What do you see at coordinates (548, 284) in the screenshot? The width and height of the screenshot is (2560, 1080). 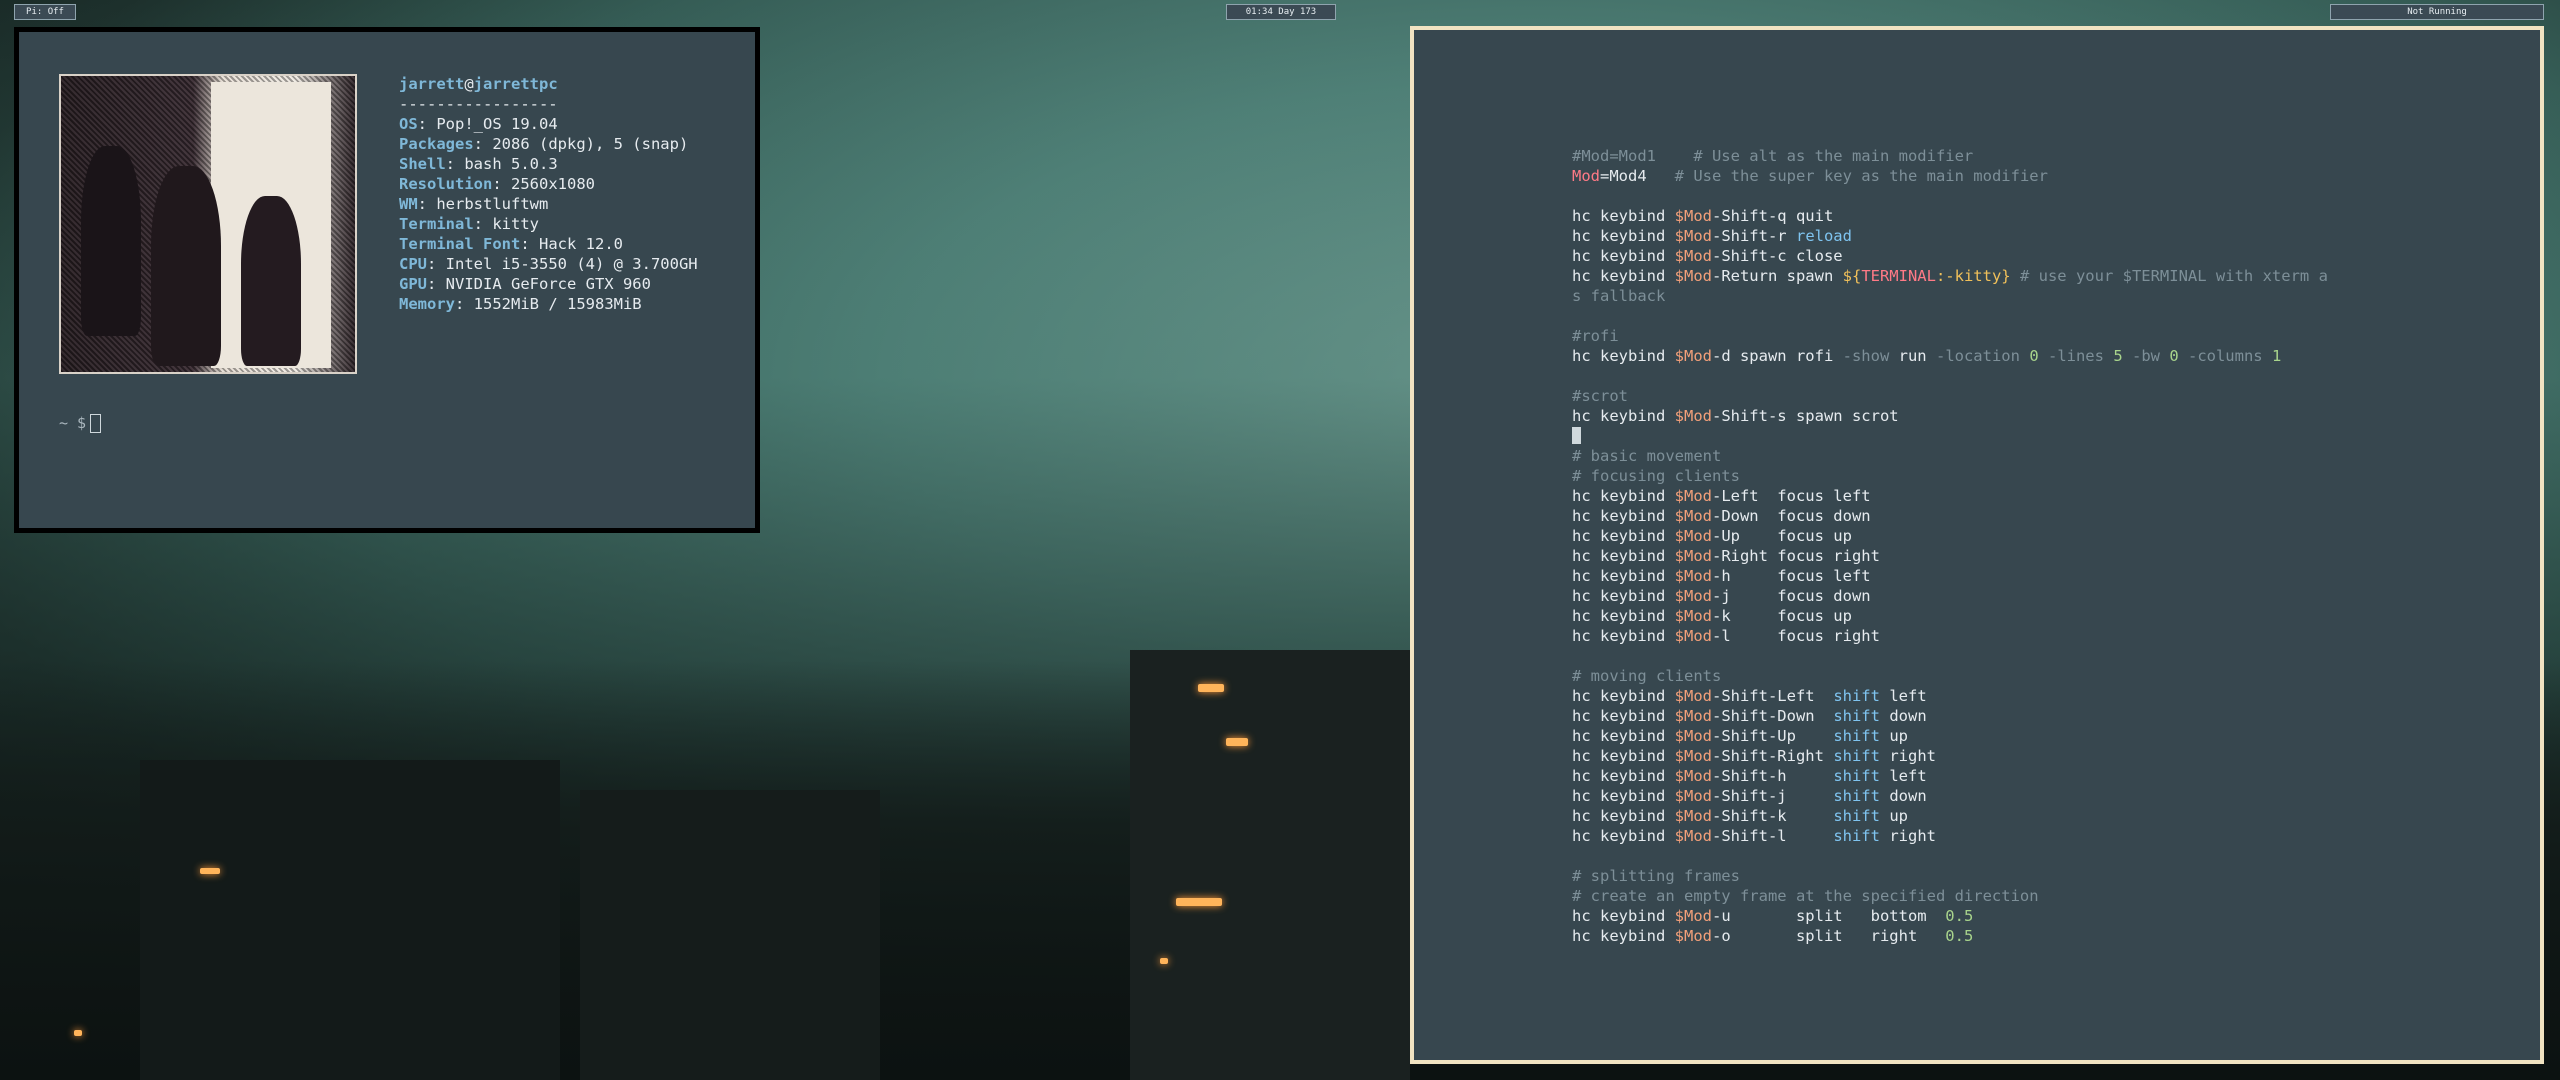 I see `info-value: NVIDIA GeForce GTX 960` at bounding box center [548, 284].